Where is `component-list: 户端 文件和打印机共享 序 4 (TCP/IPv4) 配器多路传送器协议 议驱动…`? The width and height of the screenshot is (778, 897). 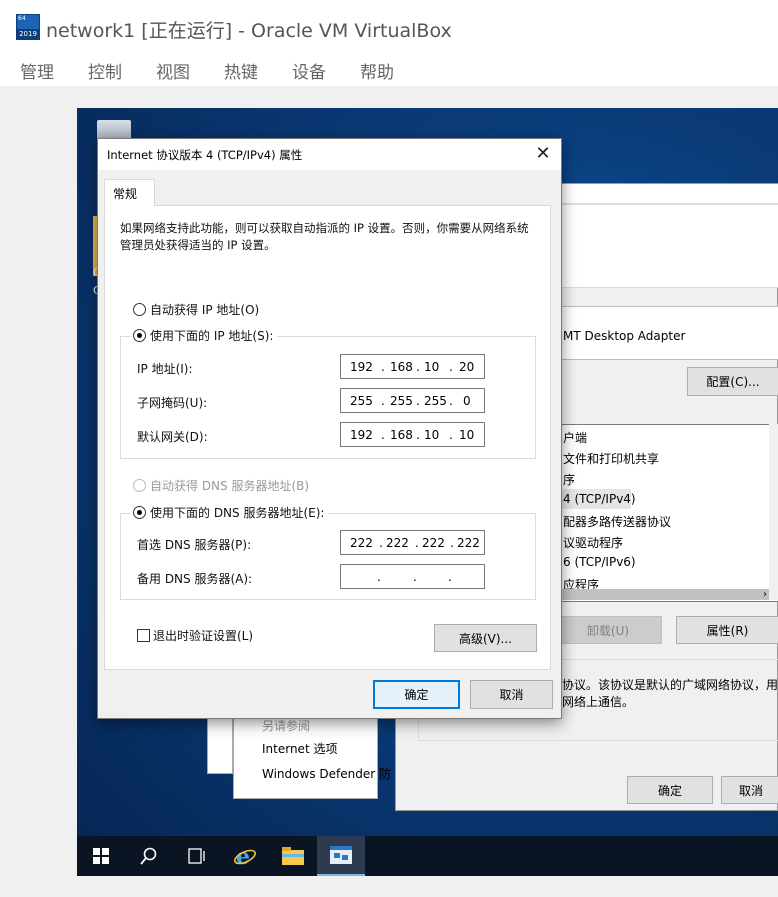 component-list: 户端 文件和打印机共享 序 4 (TCP/IPv4) 配器多路传送器协议 议驱动… is located at coordinates (667, 513).